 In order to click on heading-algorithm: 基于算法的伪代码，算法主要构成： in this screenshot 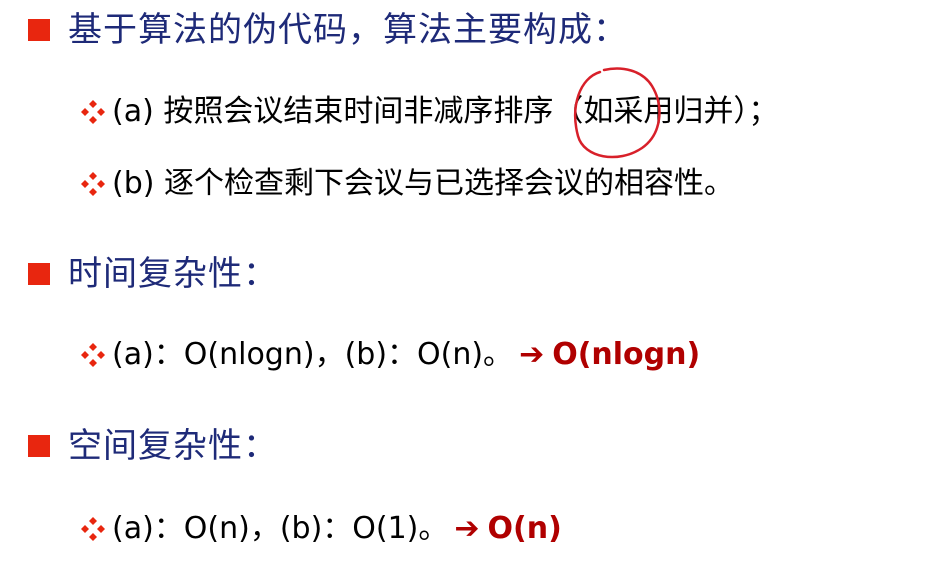, I will do `click(328, 30)`.